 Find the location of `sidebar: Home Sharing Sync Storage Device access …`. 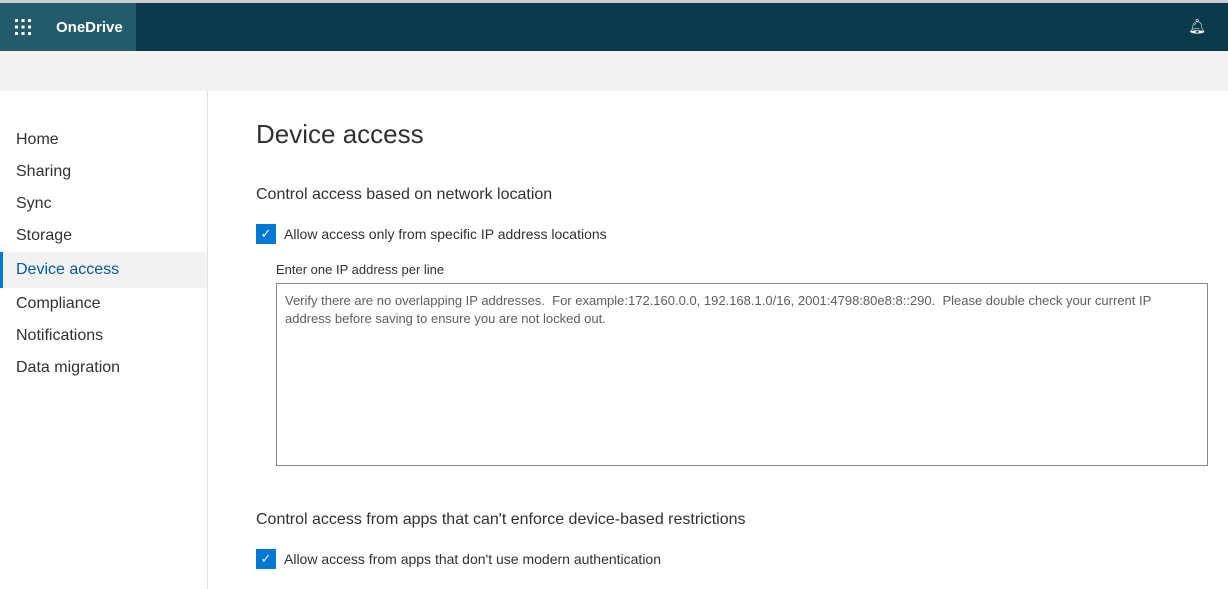

sidebar: Home Sharing Sync Storage Device access … is located at coordinates (104, 340).